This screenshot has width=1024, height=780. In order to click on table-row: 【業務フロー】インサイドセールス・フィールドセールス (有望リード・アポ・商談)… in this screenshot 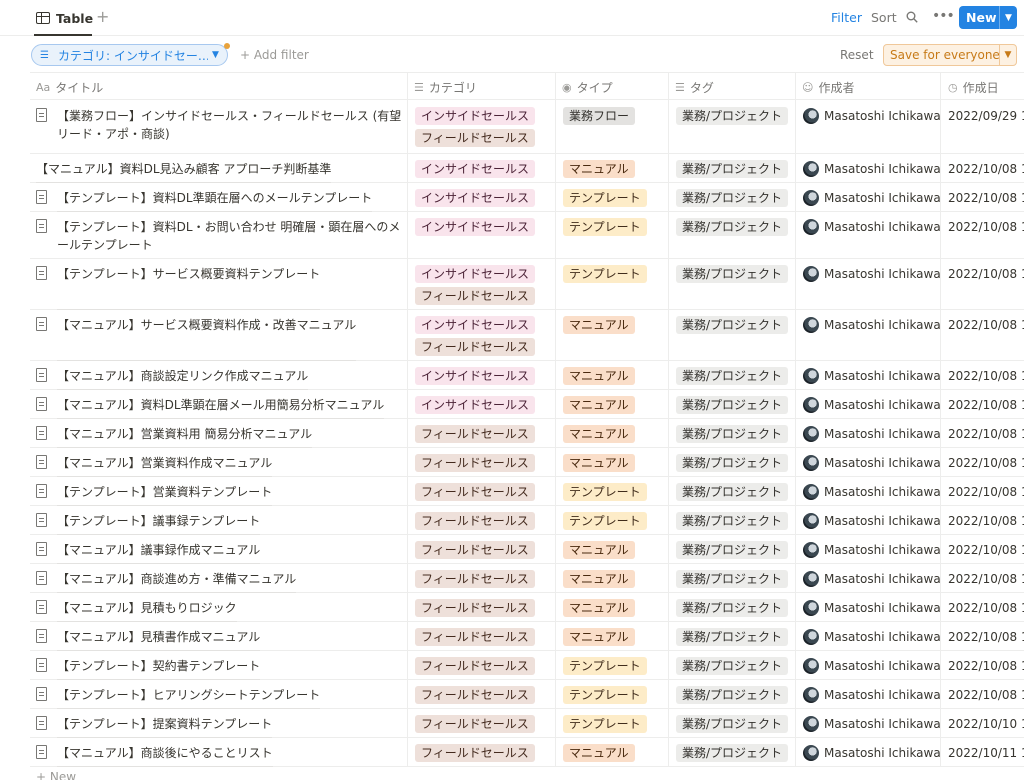, I will do `click(527, 127)`.